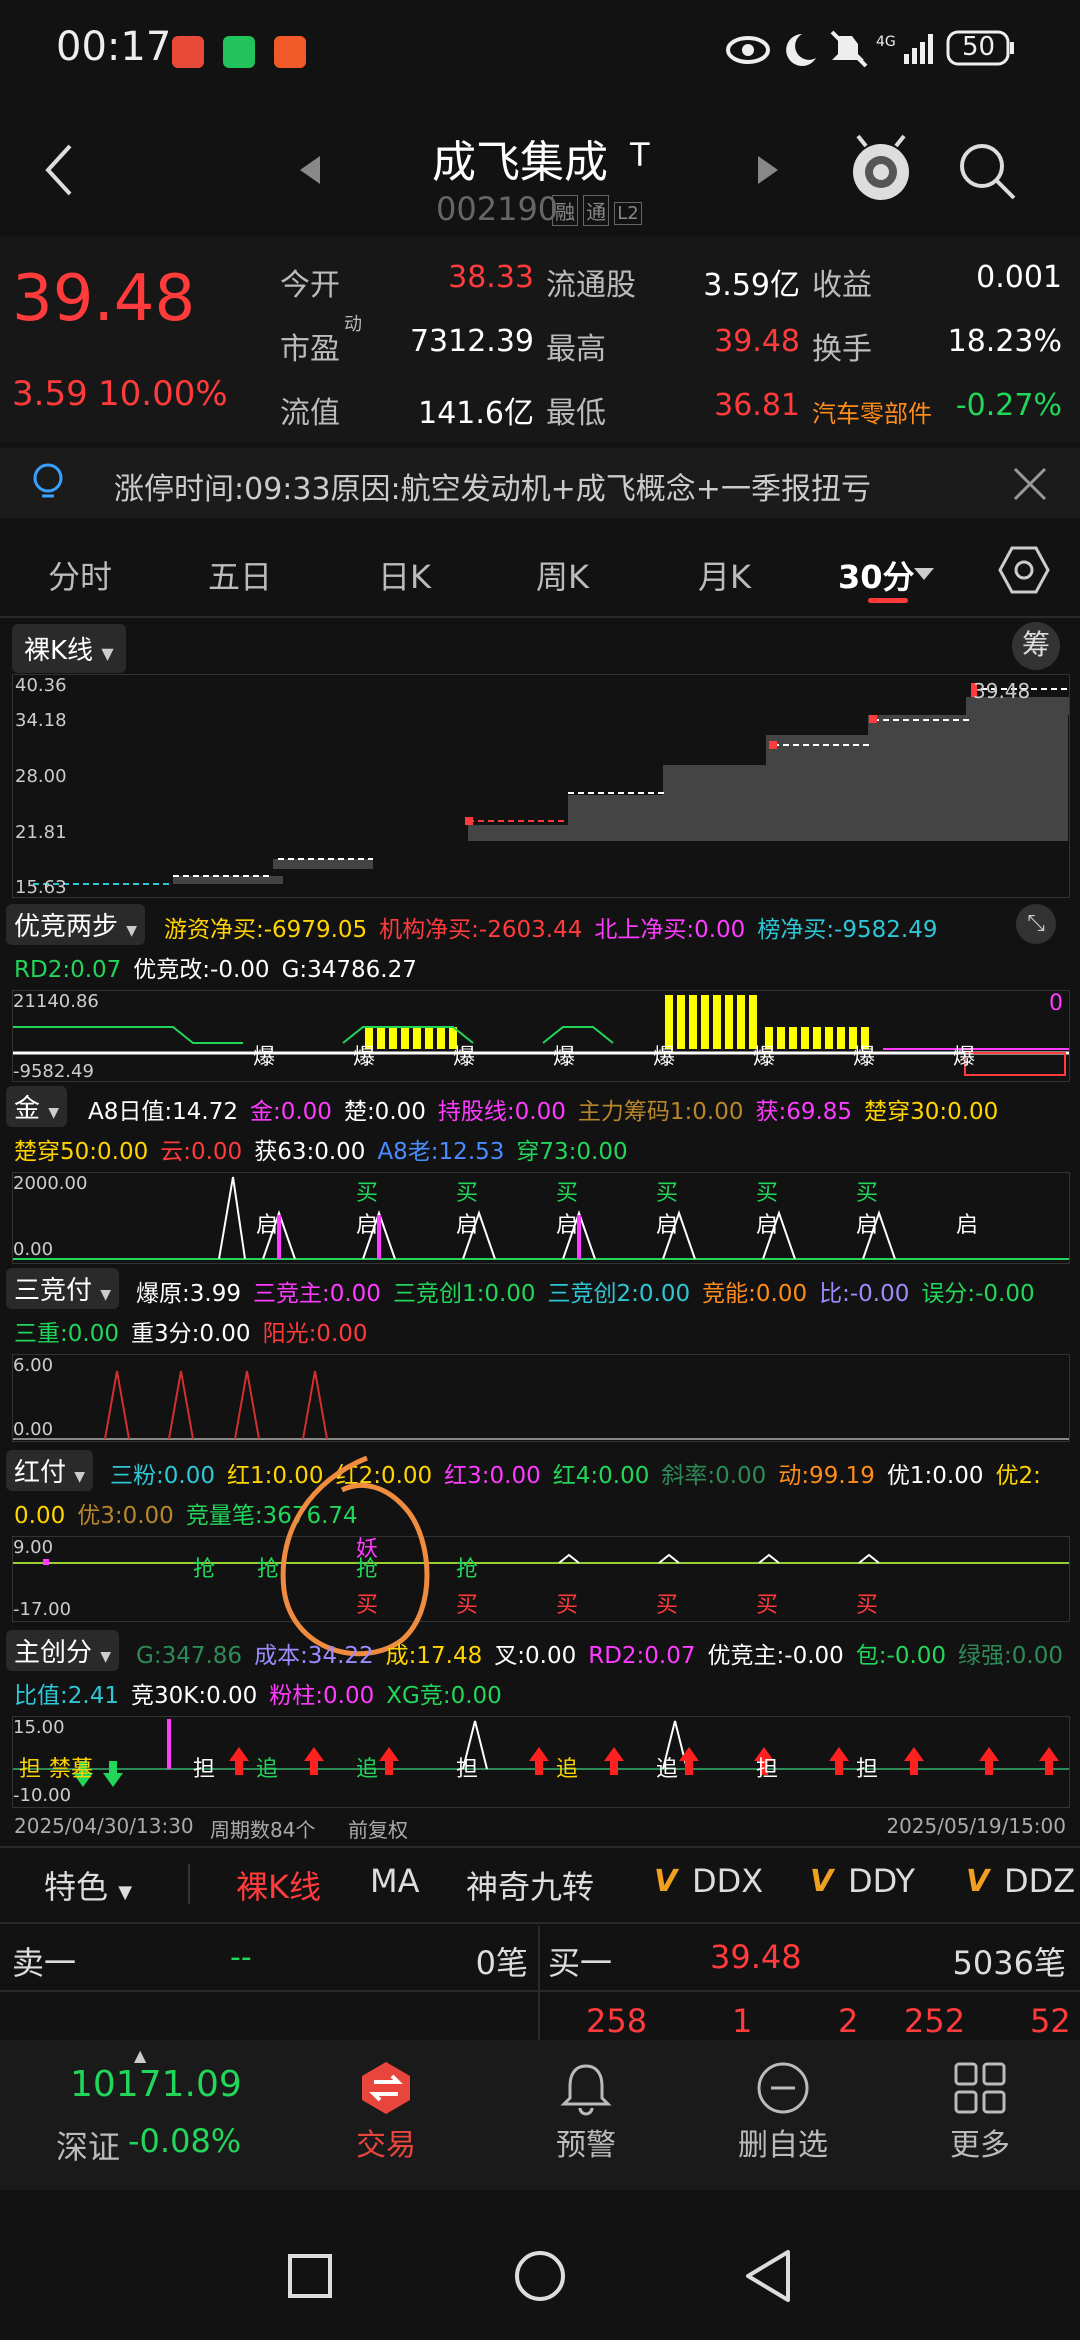 The width and height of the screenshot is (1080, 2340). I want to click on field-value: 3.59亿, so click(751, 285).